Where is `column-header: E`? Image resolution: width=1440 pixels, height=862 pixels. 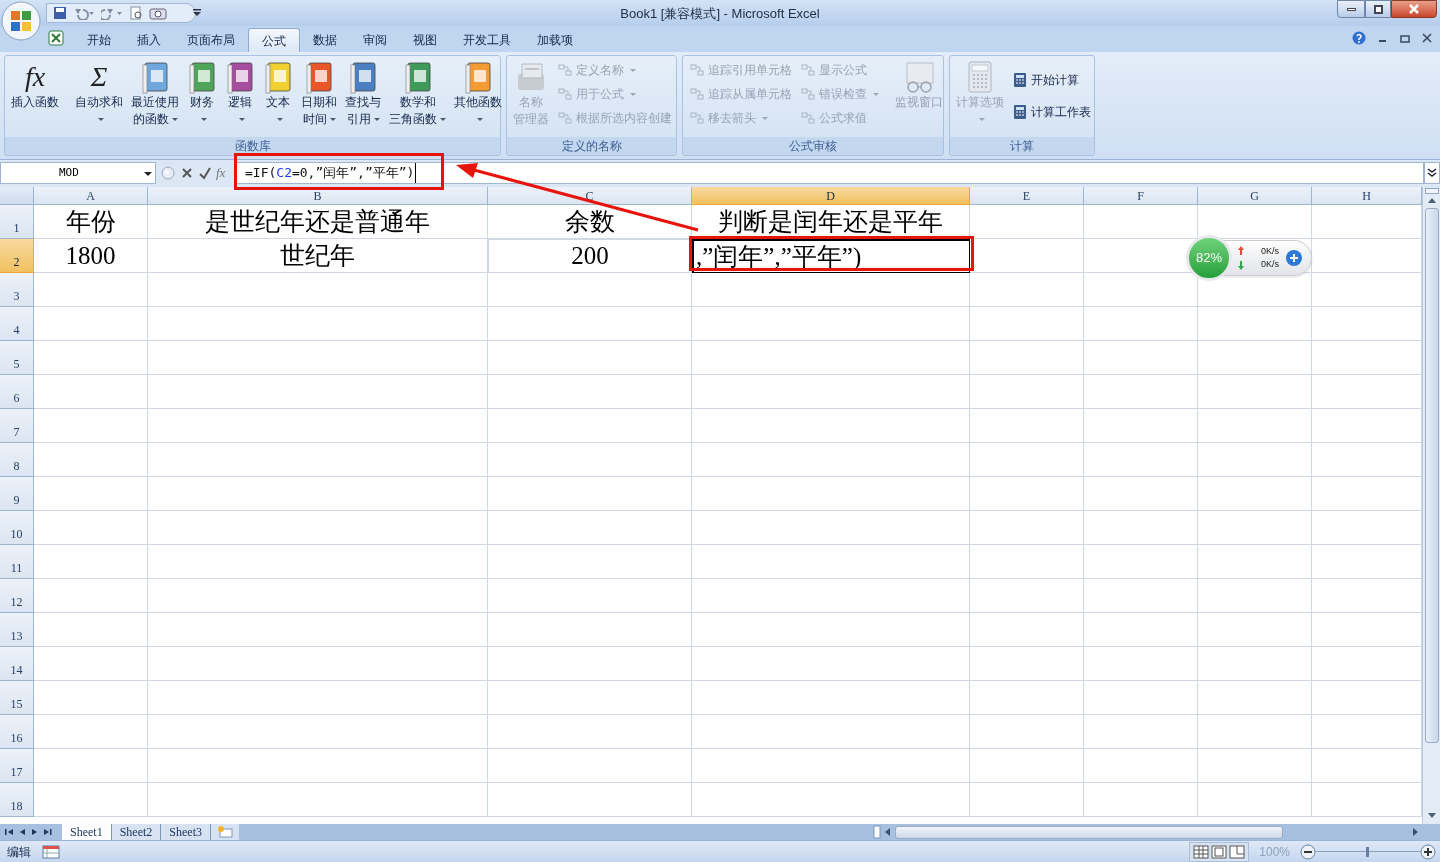
column-header: E is located at coordinates (1027, 196).